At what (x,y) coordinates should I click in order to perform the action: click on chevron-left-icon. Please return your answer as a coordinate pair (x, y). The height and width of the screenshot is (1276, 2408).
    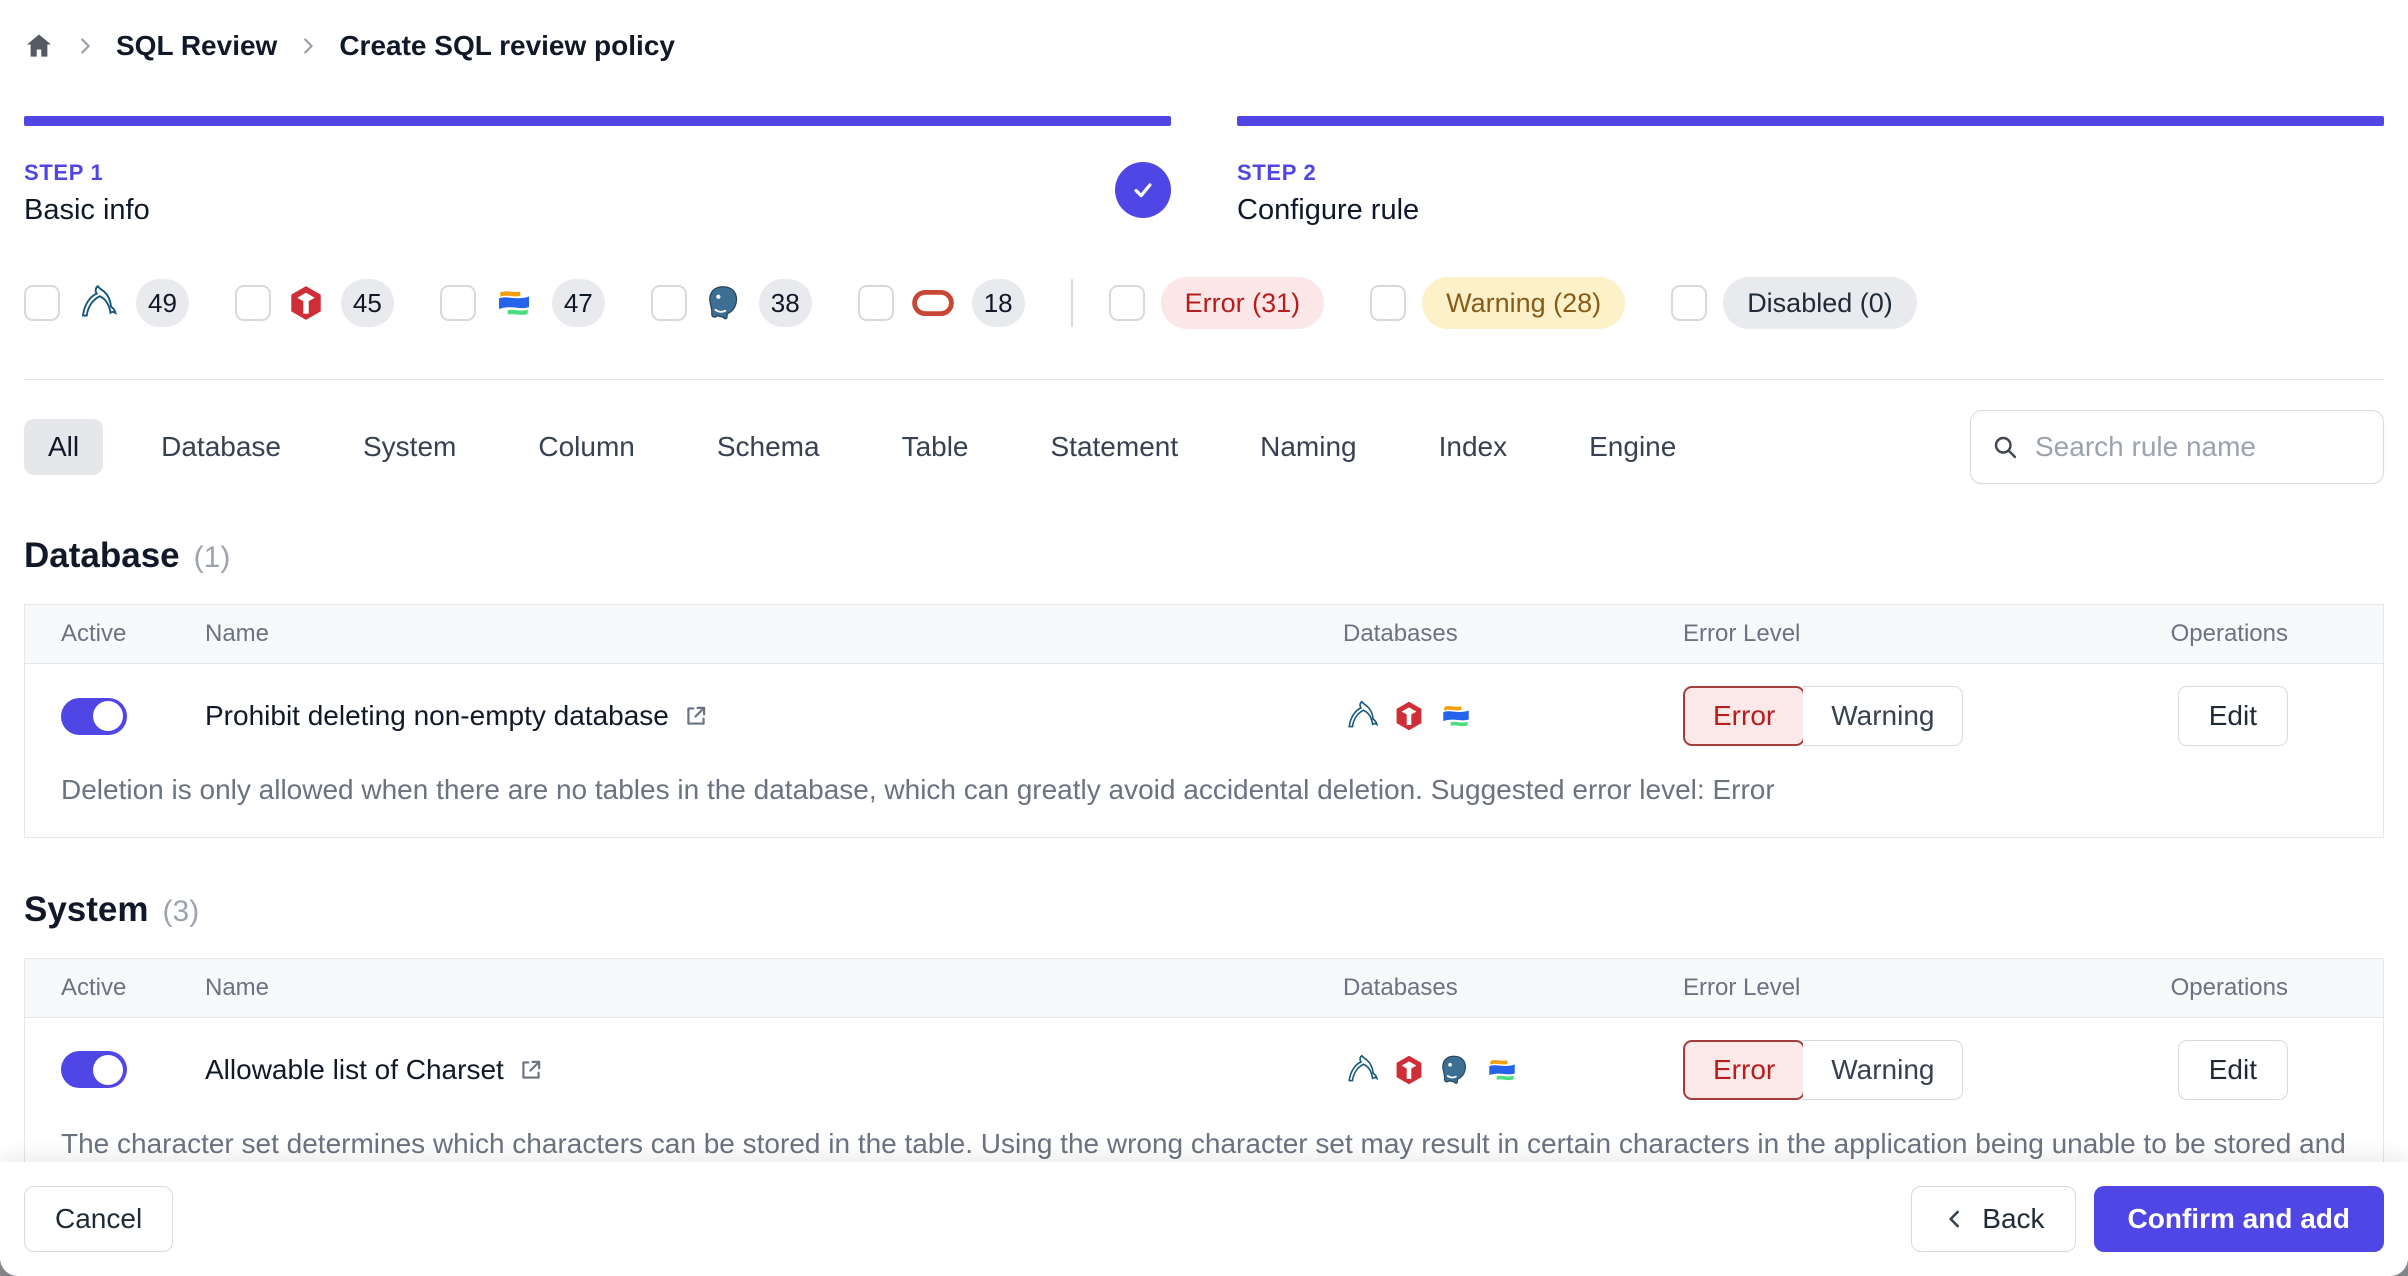
    Looking at the image, I should click on (1955, 1219).